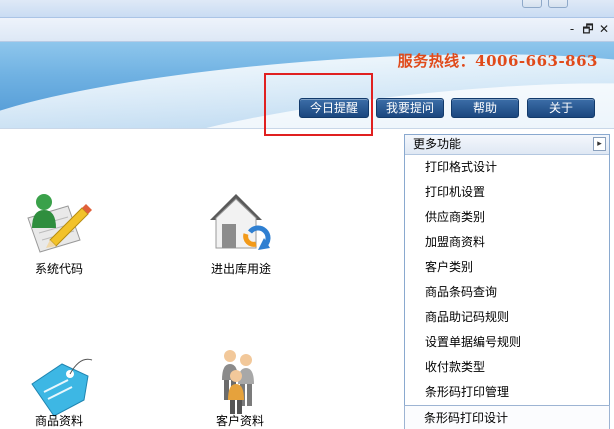 The height and width of the screenshot is (429, 614). What do you see at coordinates (485, 108) in the screenshot?
I see `help-button: 帮助` at bounding box center [485, 108].